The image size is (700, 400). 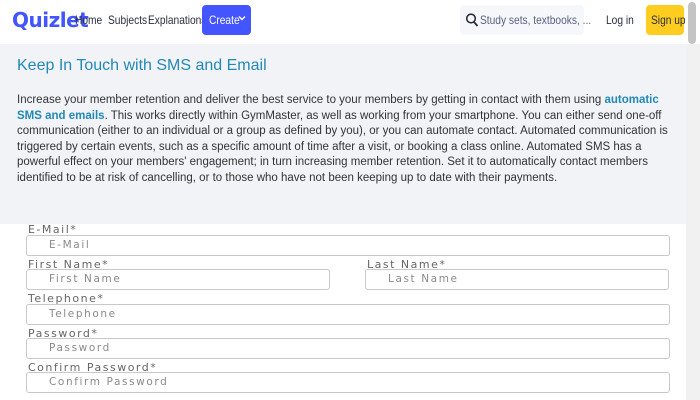 I want to click on telephone-field: Telephone, so click(x=348, y=314).